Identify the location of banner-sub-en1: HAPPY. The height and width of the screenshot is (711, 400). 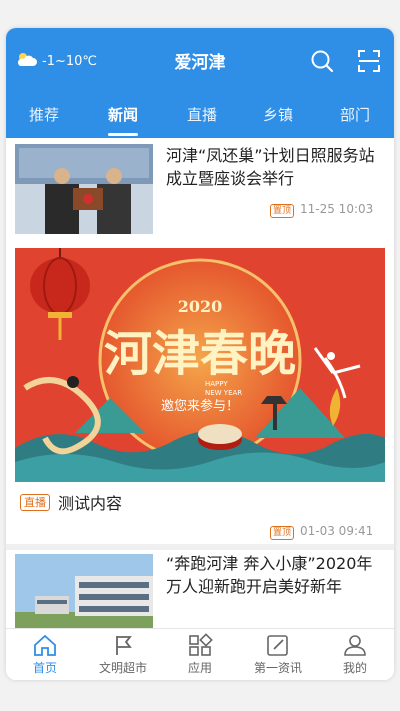
(216, 384).